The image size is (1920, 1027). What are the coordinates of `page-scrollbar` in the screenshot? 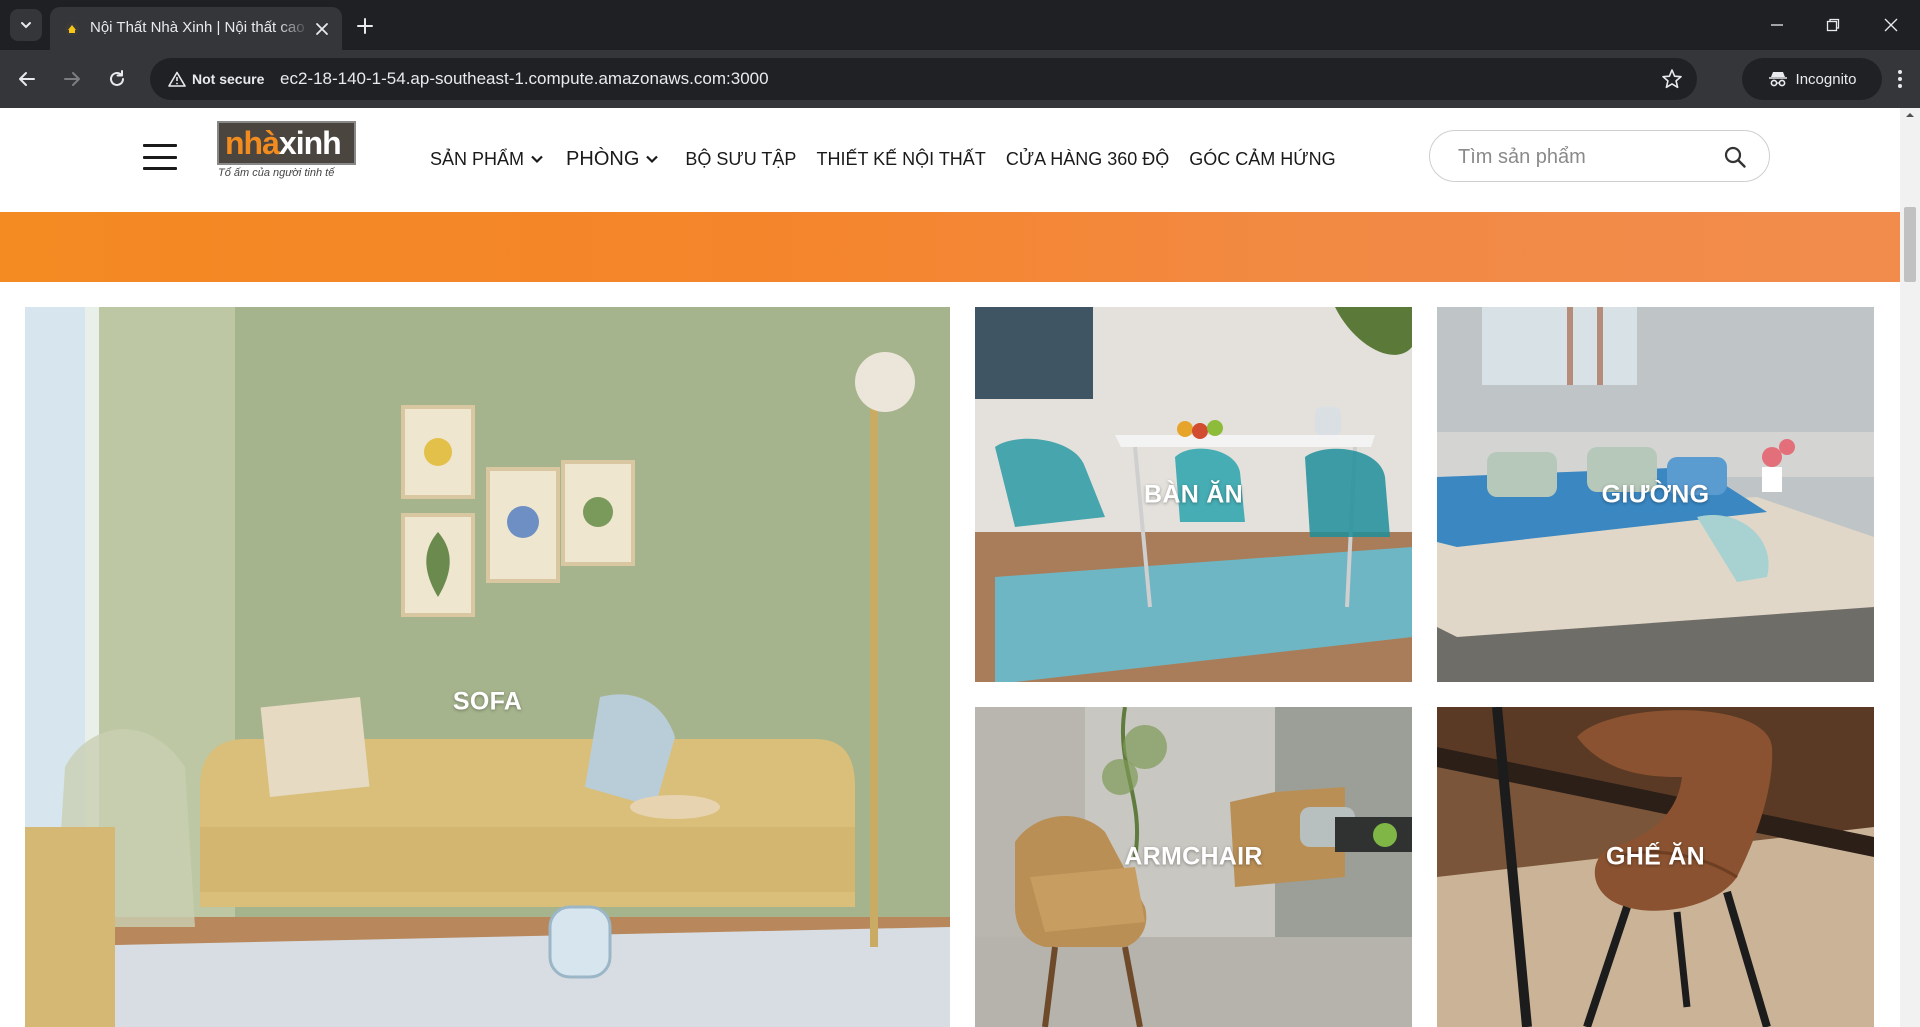 It's located at (1910, 567).